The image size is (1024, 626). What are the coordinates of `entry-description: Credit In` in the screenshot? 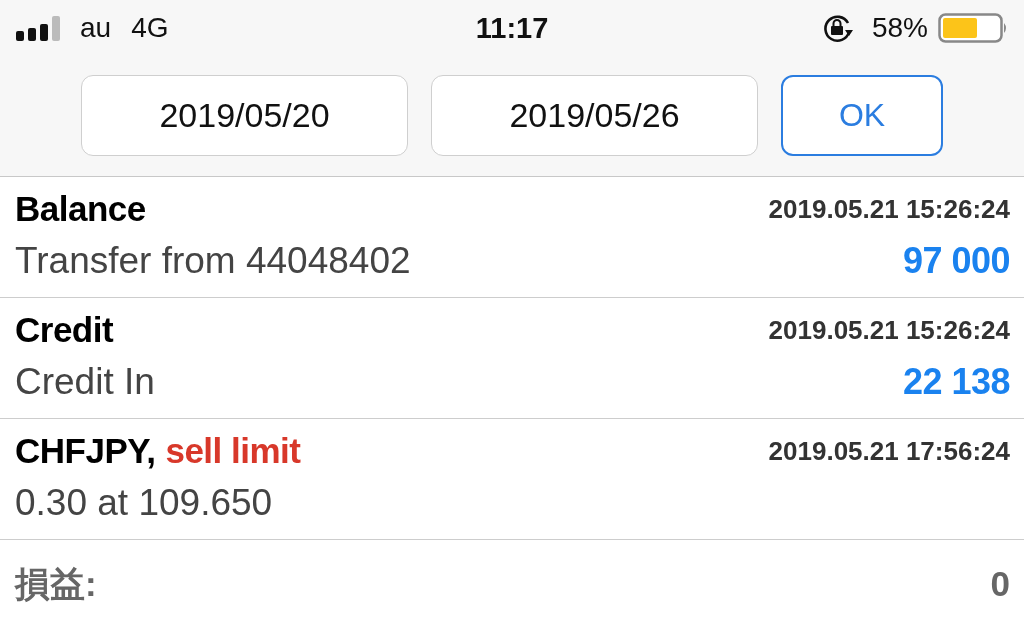 It's located at (85, 382).